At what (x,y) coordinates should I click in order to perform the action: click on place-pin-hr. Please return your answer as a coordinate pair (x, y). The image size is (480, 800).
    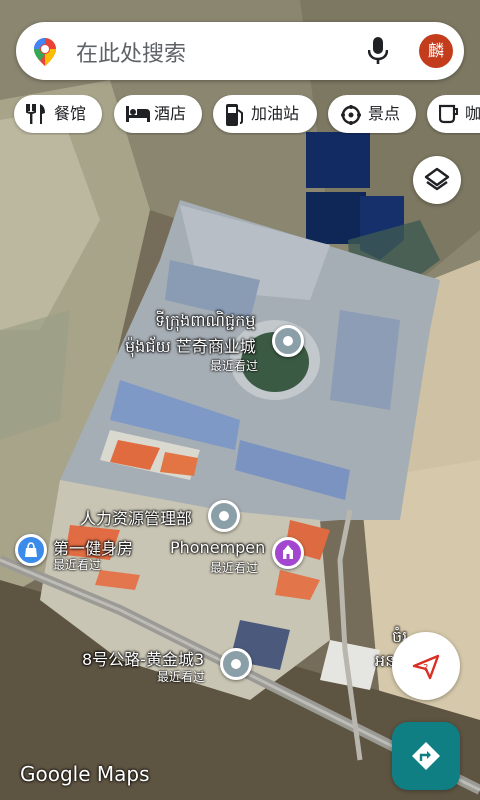
    Looking at the image, I should click on (224, 516).